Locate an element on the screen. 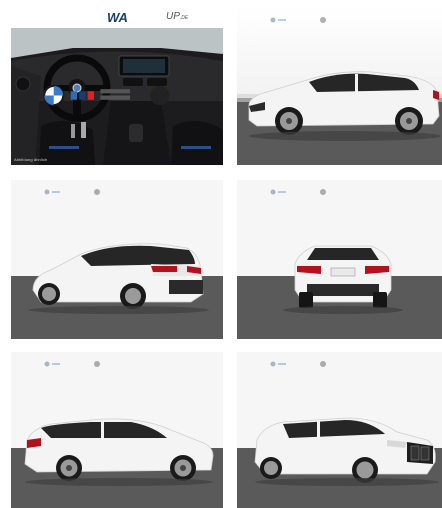 This screenshot has width=442, height=508. exterior-photo-side-left is located at coordinates (117, 430).